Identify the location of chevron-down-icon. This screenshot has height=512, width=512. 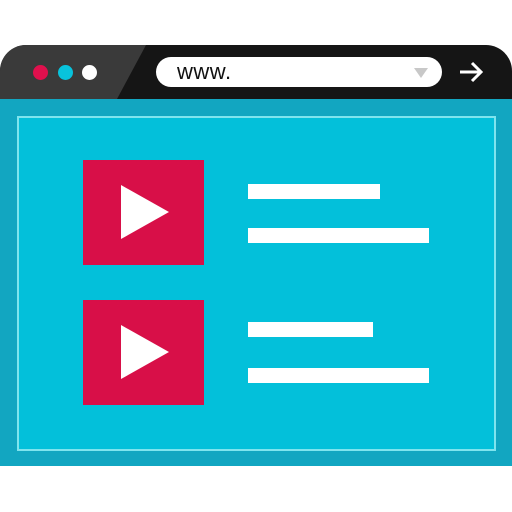
(421, 73).